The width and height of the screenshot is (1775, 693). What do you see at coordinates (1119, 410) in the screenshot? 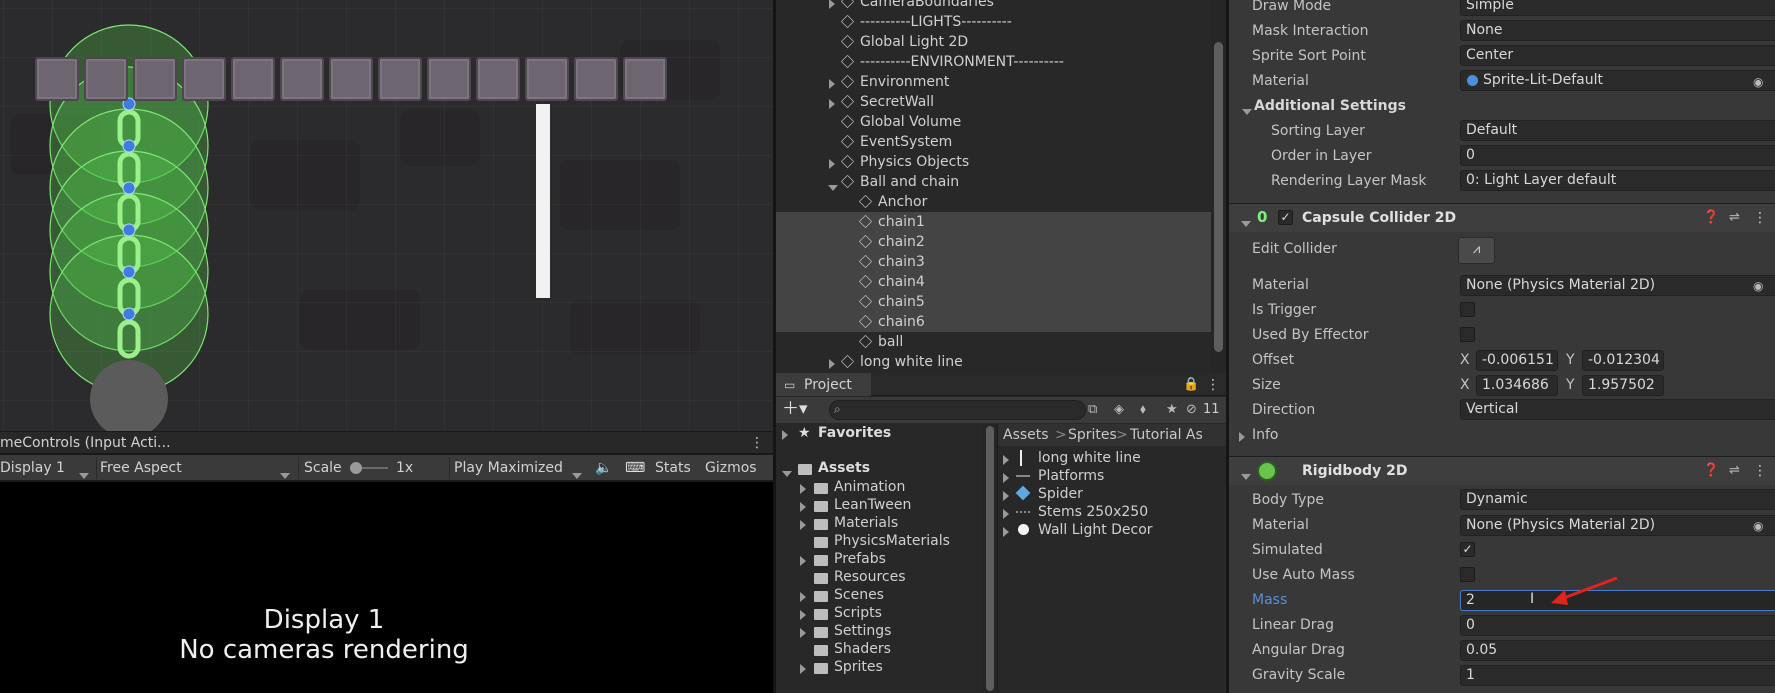
I see `filter-type-icon: ◈` at bounding box center [1119, 410].